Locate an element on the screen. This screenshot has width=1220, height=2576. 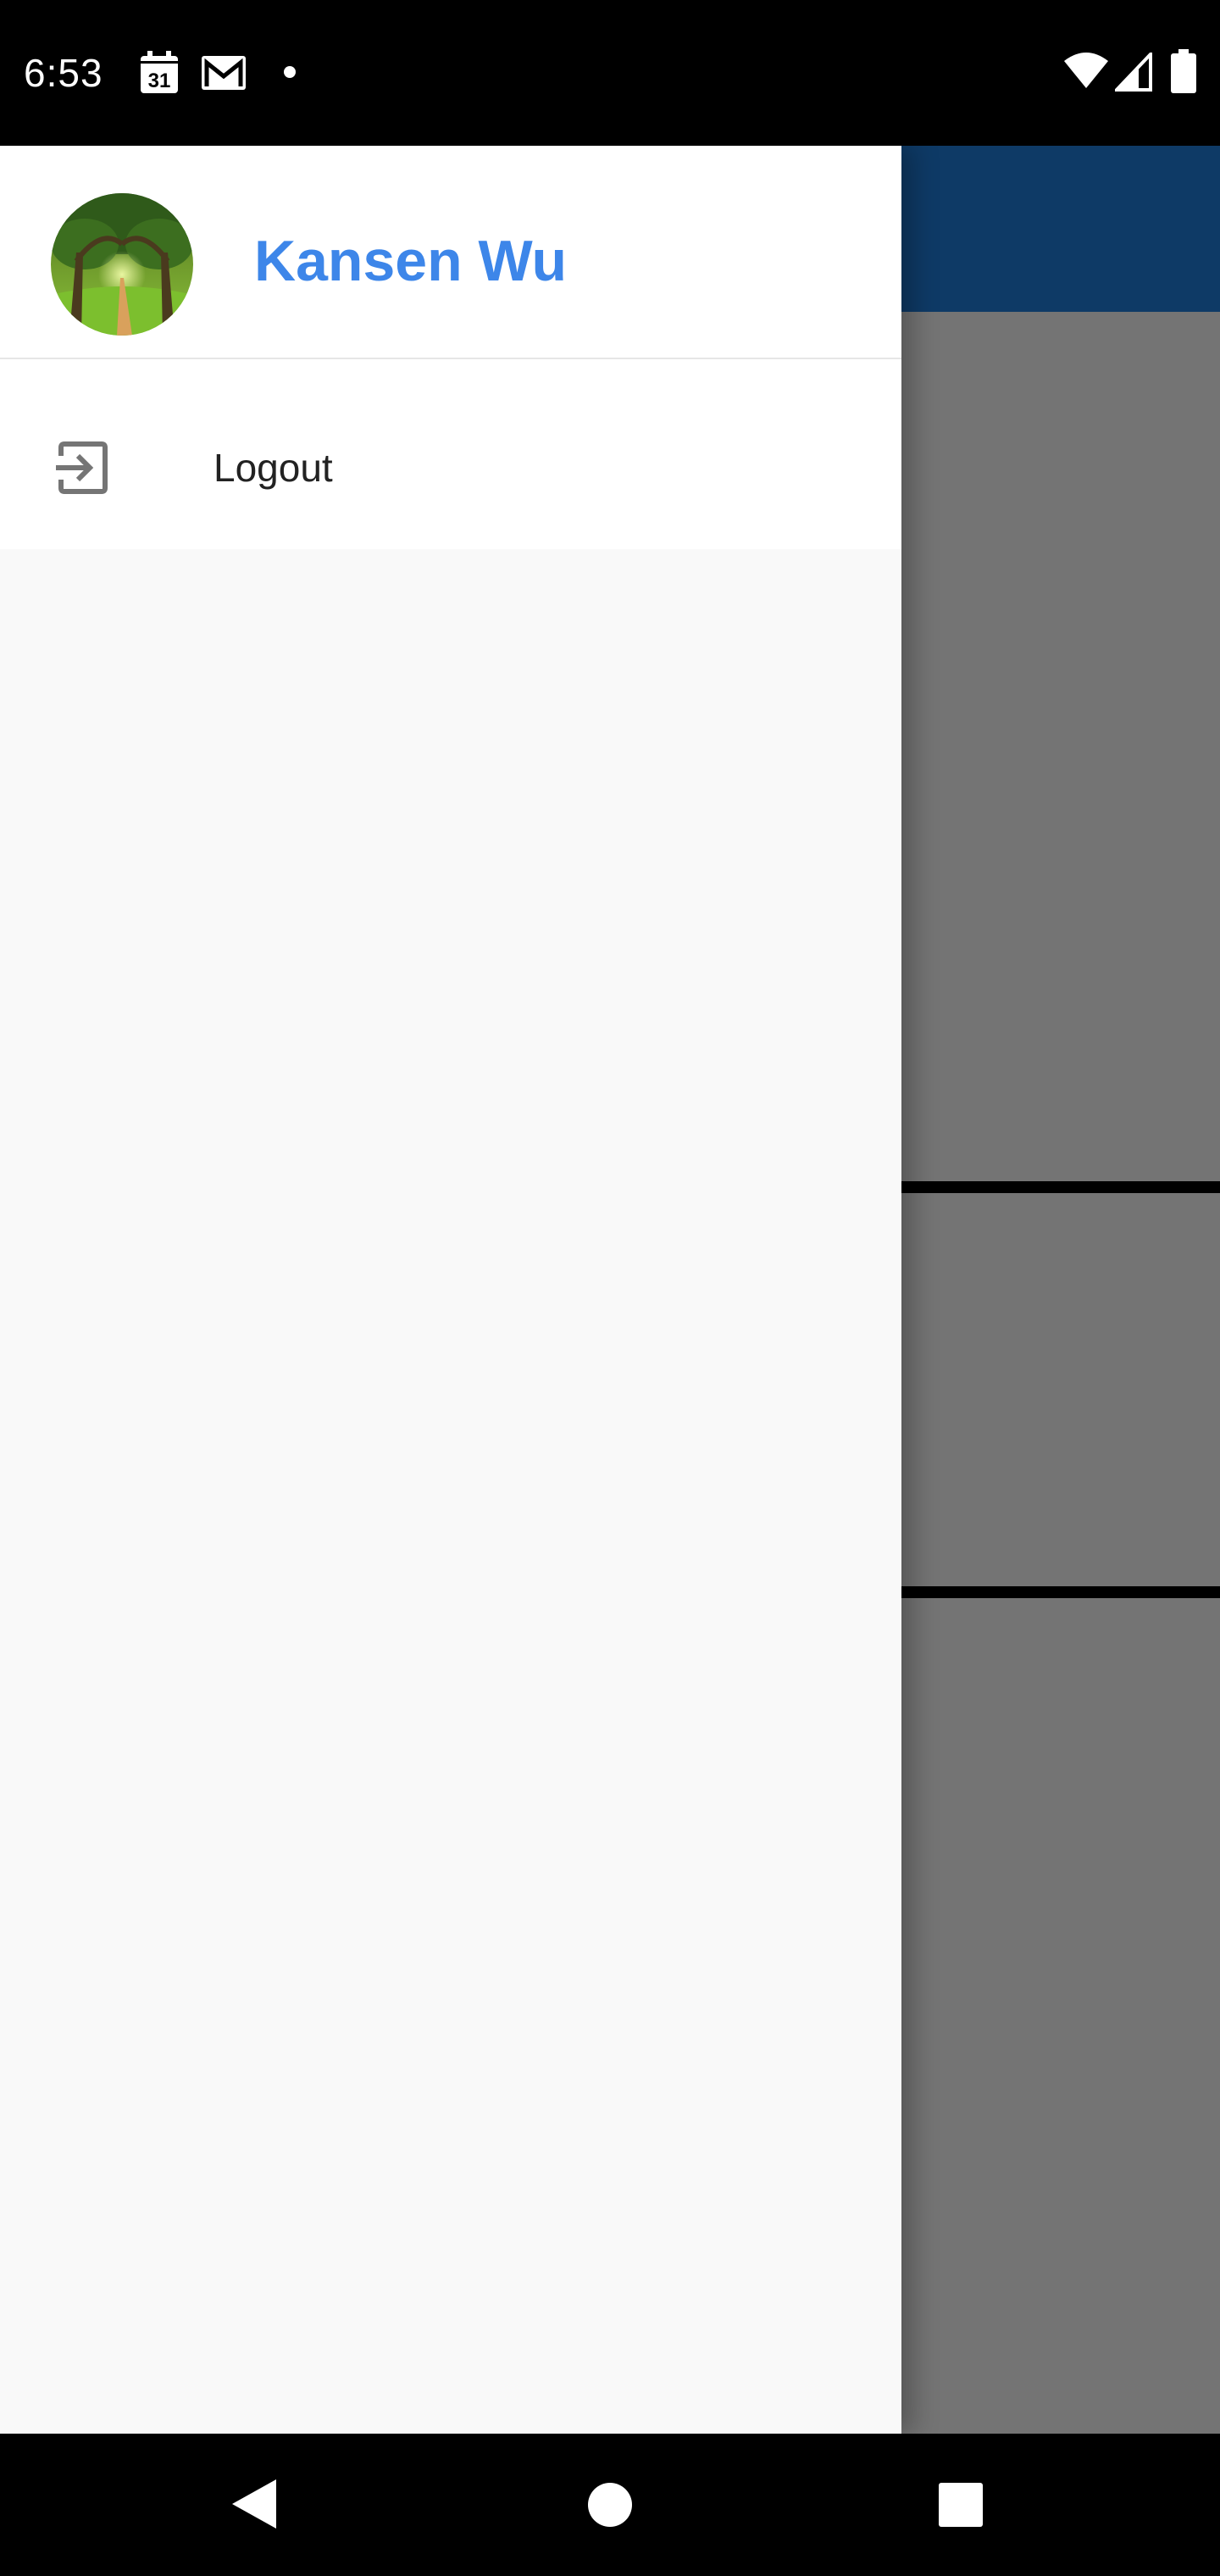
logout-label: Logout is located at coordinates (273, 468).